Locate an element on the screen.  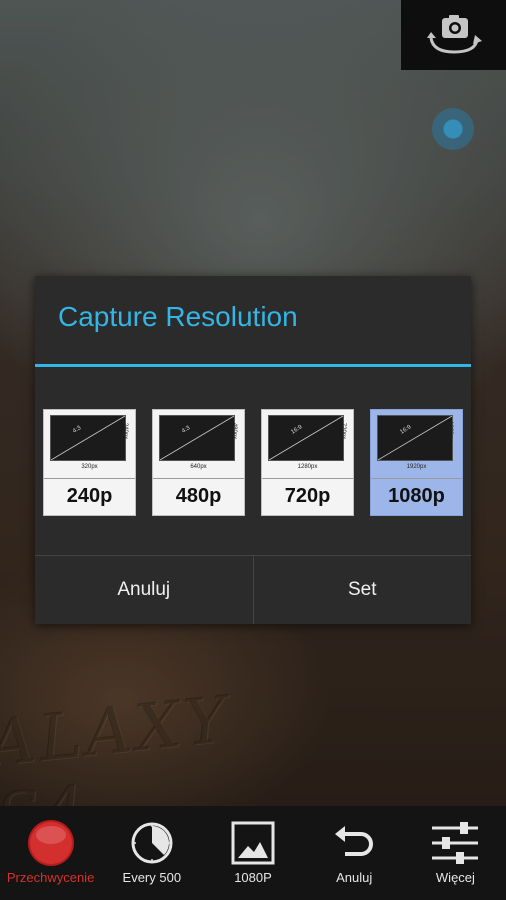
tool-resolution: 1080P is located at coordinates (252, 853).